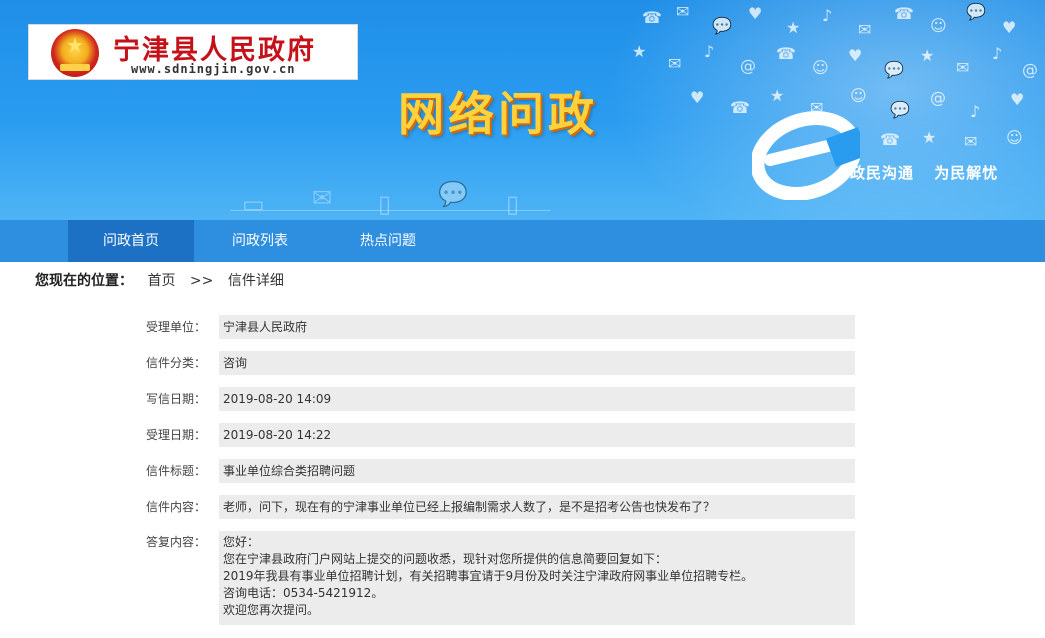 This screenshot has height=638, width=1045. I want to click on reply-line: 您在宁津县政府门户网站上提交的问题收悉，现针对您所提供的信息简要回复如下：, so click(445, 559).